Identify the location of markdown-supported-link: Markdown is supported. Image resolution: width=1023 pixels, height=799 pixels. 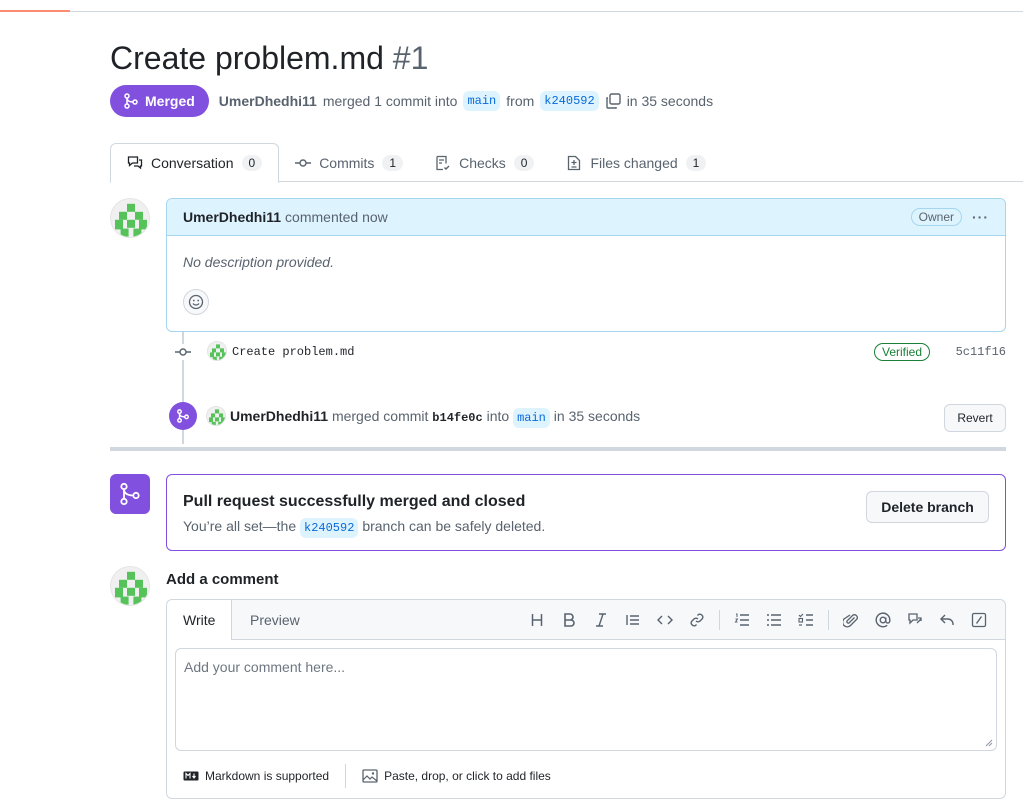
(256, 776).